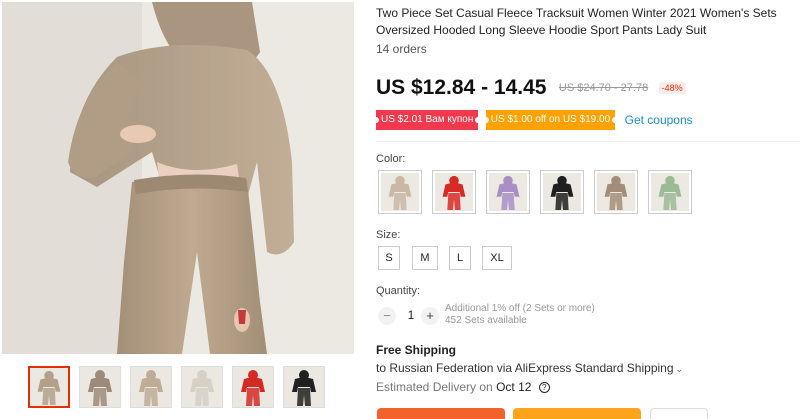  I want to click on size-option-l: L, so click(460, 258).